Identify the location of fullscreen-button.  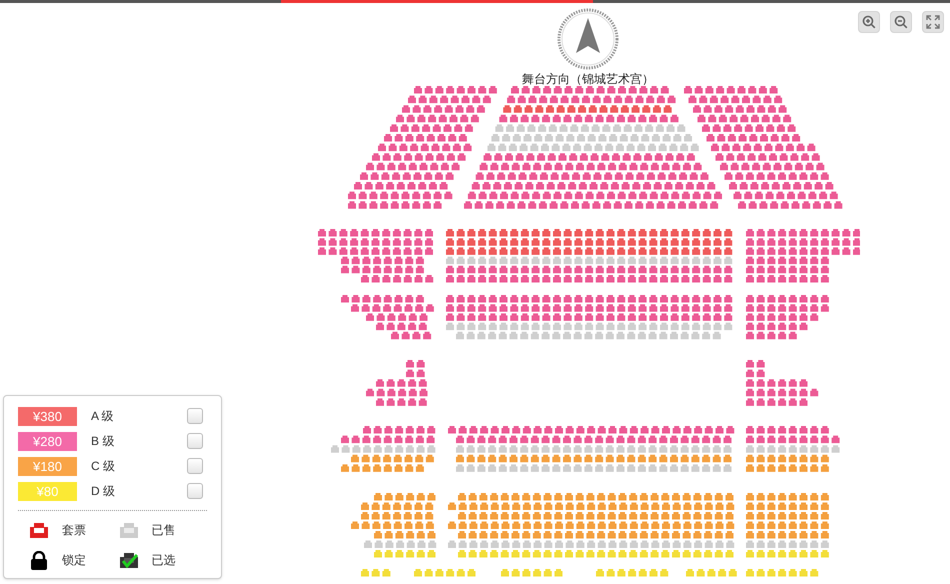
(933, 22).